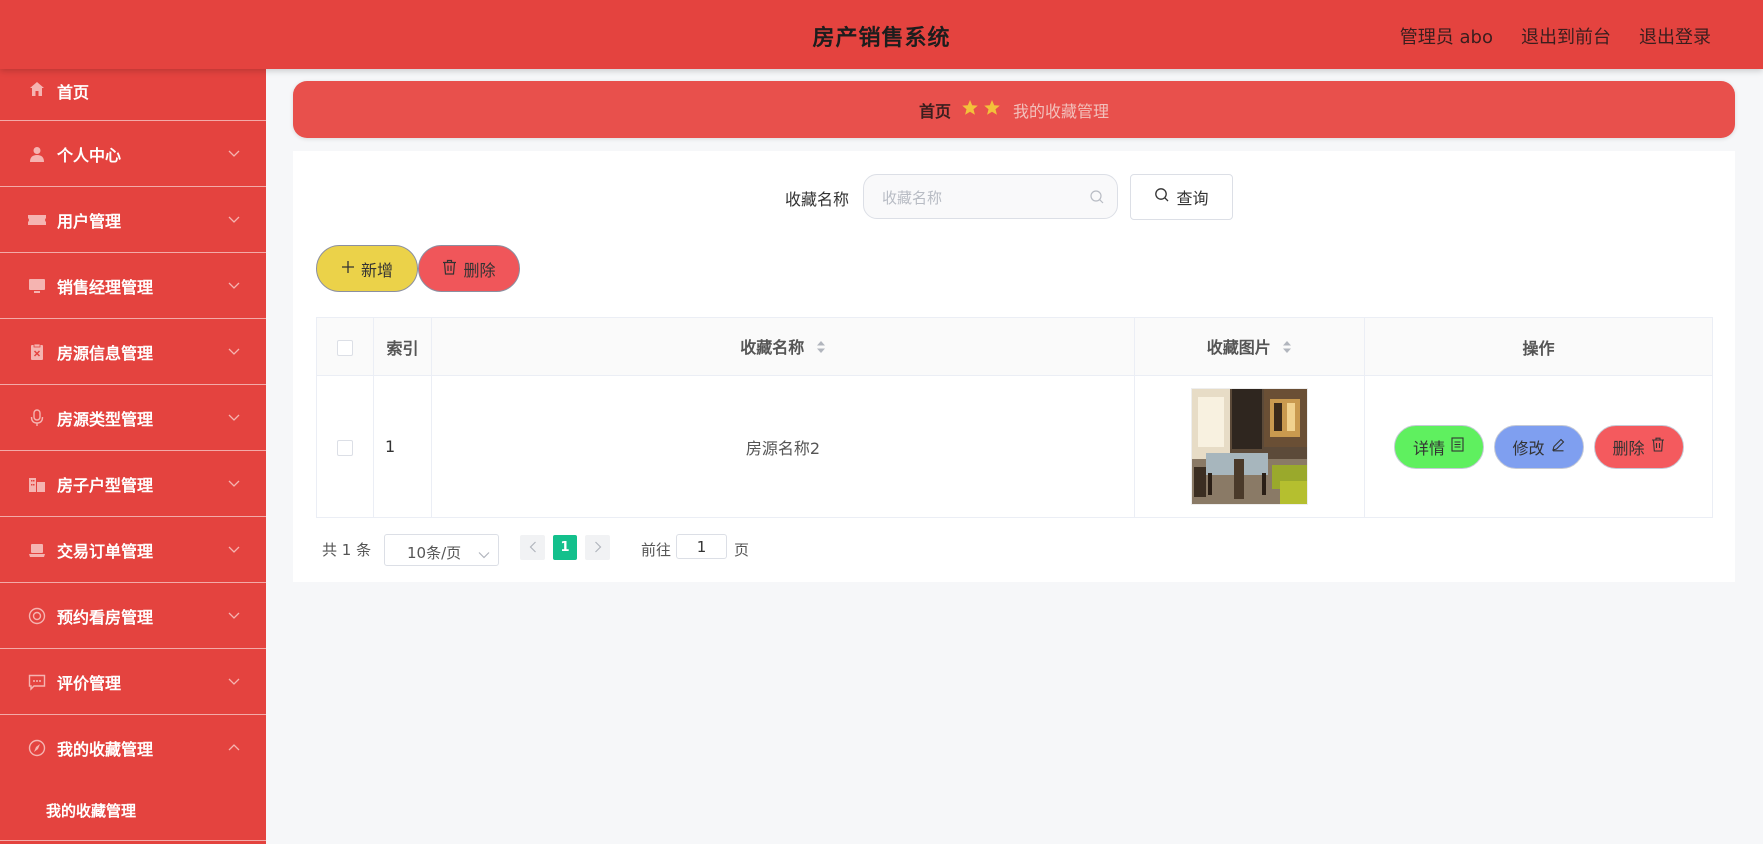 This screenshot has width=1763, height=844. I want to click on exit-to-frontend-link: 退出到前台, so click(1566, 36).